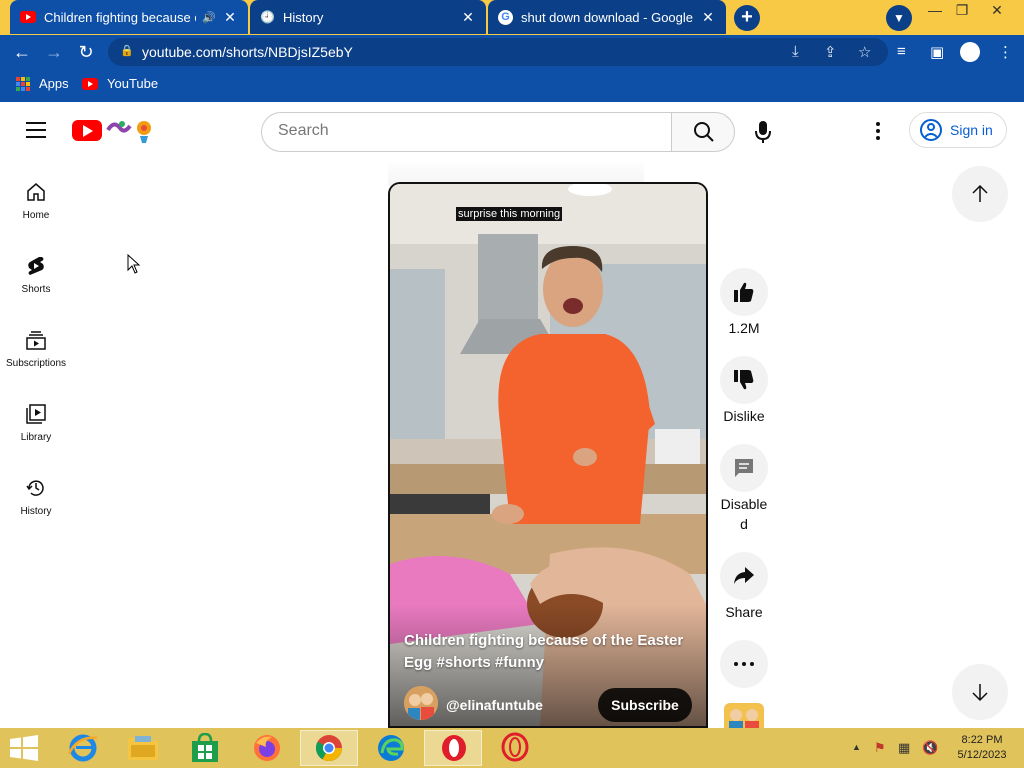 This screenshot has width=1024, height=768. I want to click on back-arrow-icon: ←, so click(22, 52).